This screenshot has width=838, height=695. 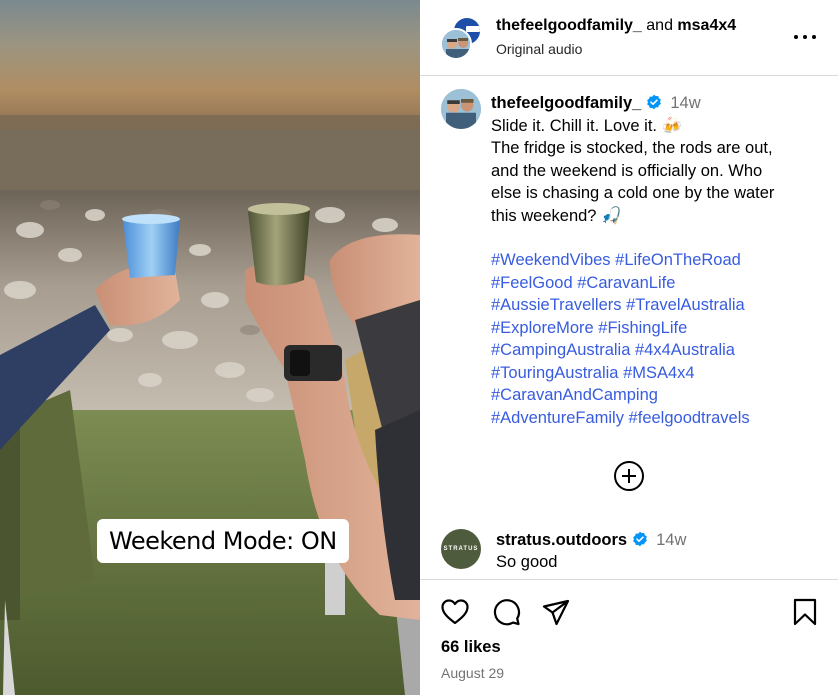 I want to click on hashtag-line: #CaravanAndCamping, so click(x=656, y=395).